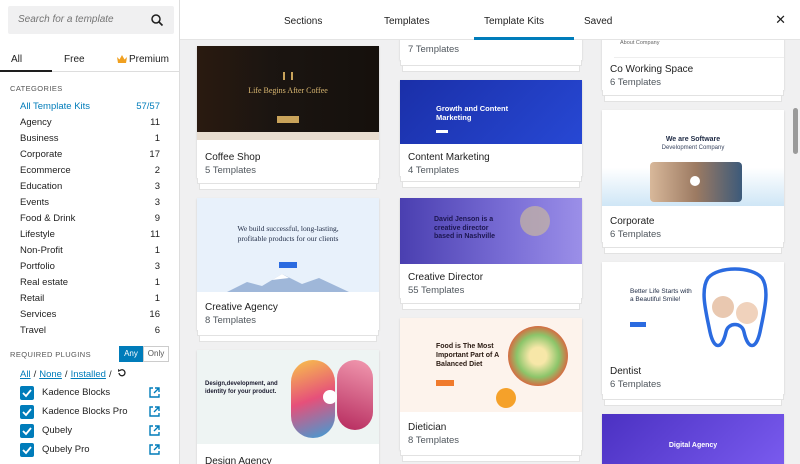 The image size is (800, 464). Describe the element at coordinates (90, 205) in the screenshot. I see `category-events: Events 3` at that location.